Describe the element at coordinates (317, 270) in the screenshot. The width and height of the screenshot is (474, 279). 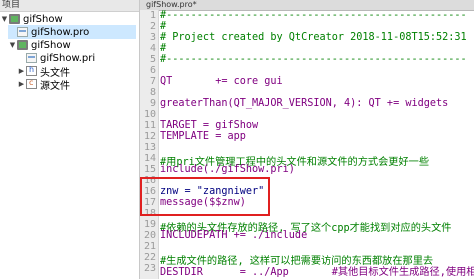
I see `code-line: DESTDIR = ../App #其他目标文件生成路径,使用相对路` at that location.